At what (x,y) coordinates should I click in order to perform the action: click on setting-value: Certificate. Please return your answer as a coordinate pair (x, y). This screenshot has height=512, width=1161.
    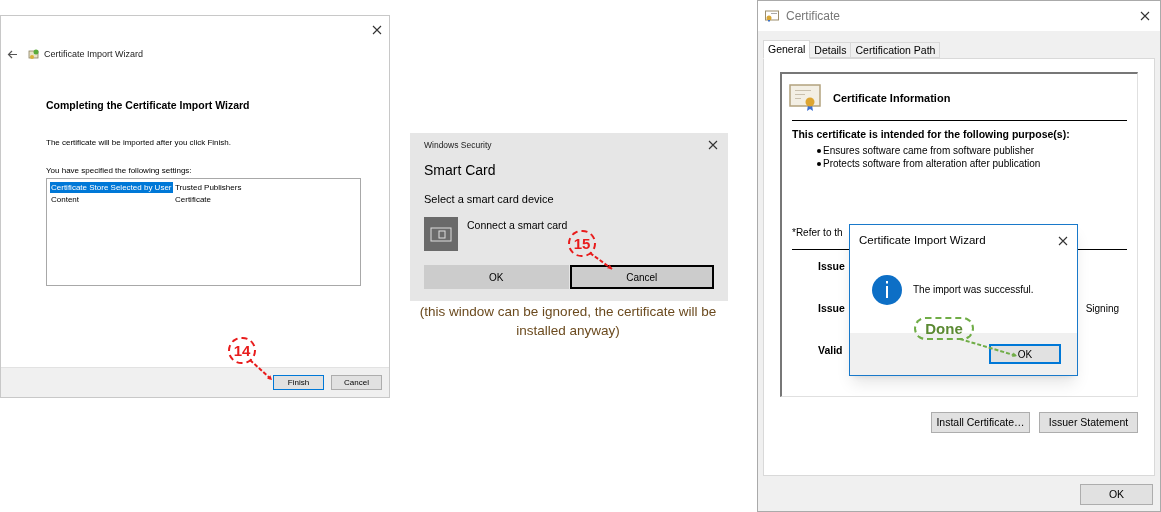
    Looking at the image, I should click on (193, 199).